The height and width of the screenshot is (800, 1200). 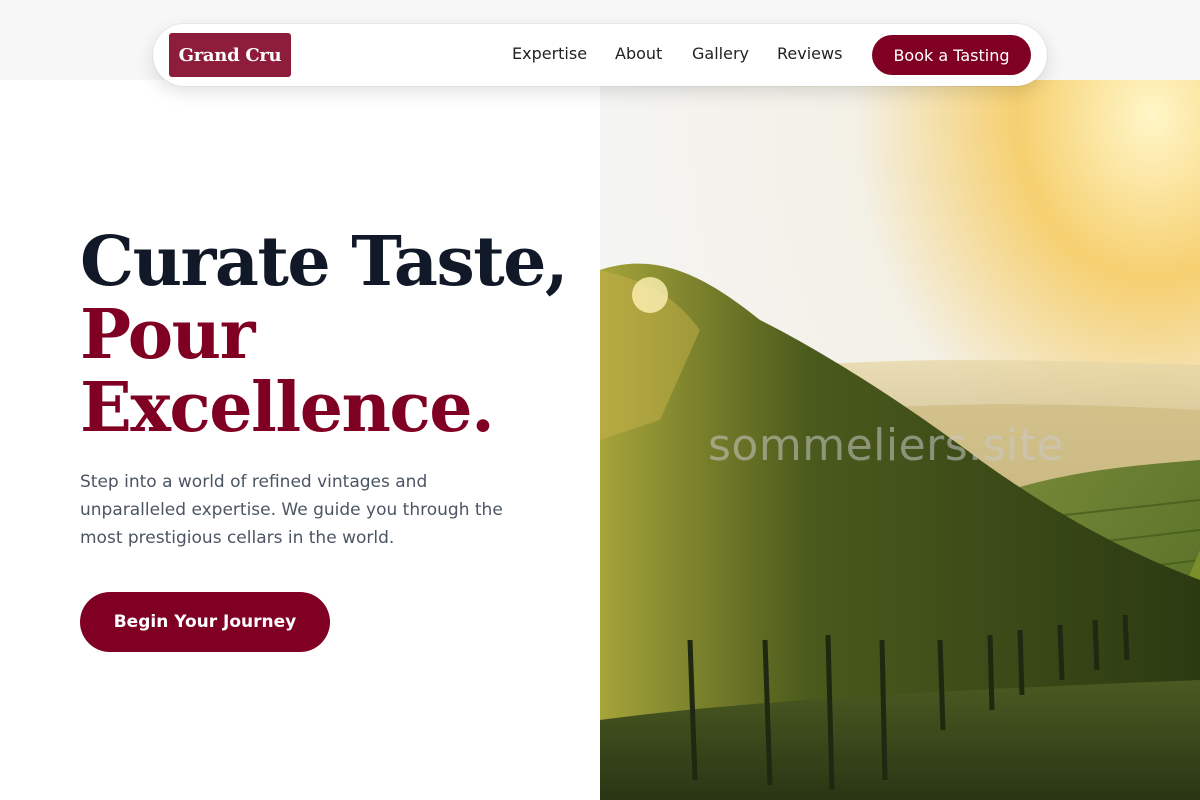 What do you see at coordinates (167, 335) in the screenshot?
I see `headline-line-2: Pour` at bounding box center [167, 335].